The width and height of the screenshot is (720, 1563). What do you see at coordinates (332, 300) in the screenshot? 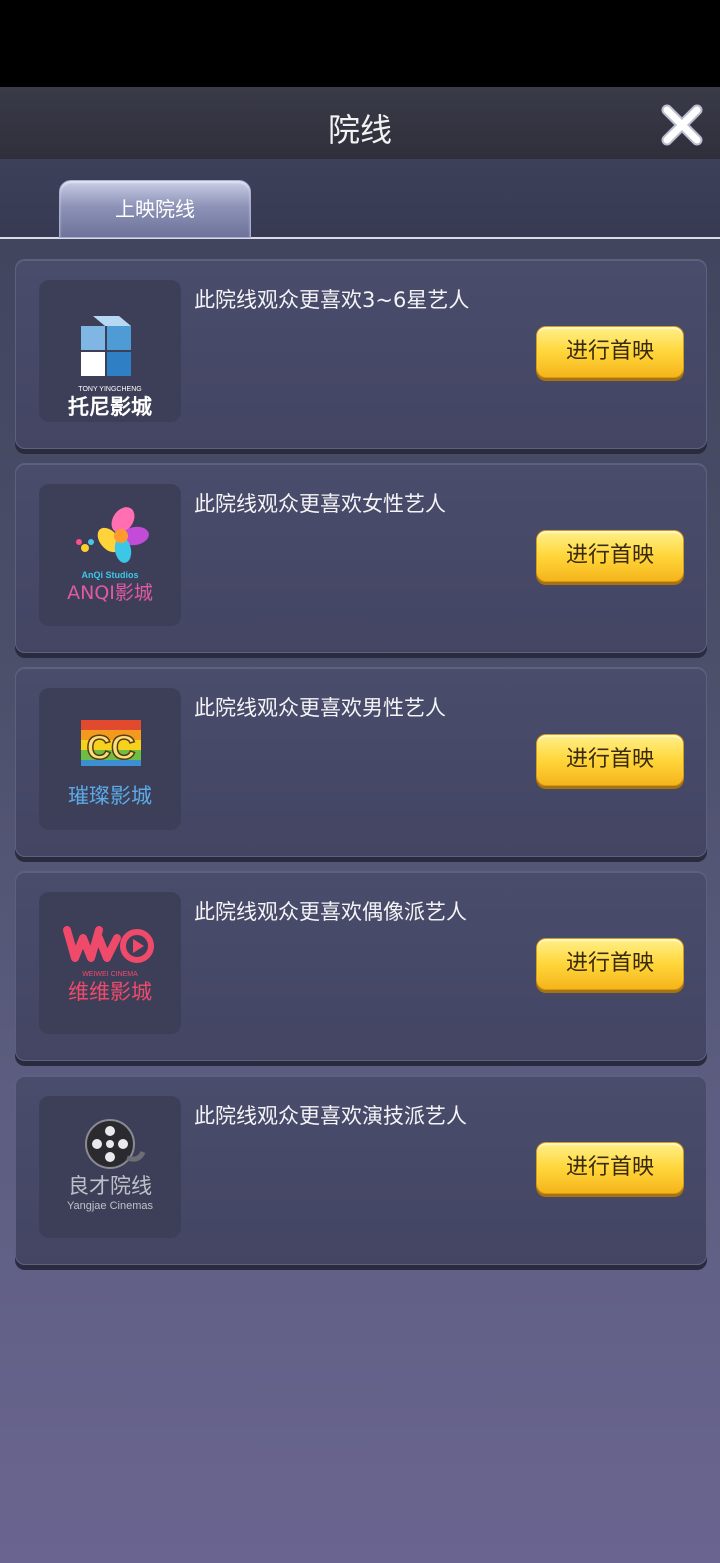
I see `audience-preference-text: 此院线观众更喜欢3~6星艺人` at bounding box center [332, 300].